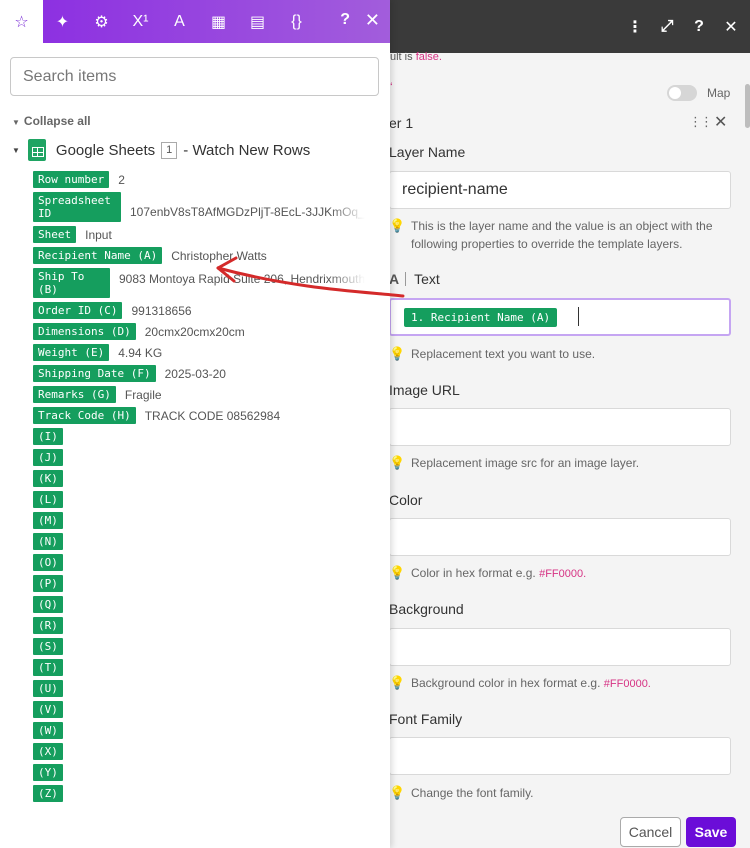  I want to click on layer-name-input: recipient-name, so click(560, 190).